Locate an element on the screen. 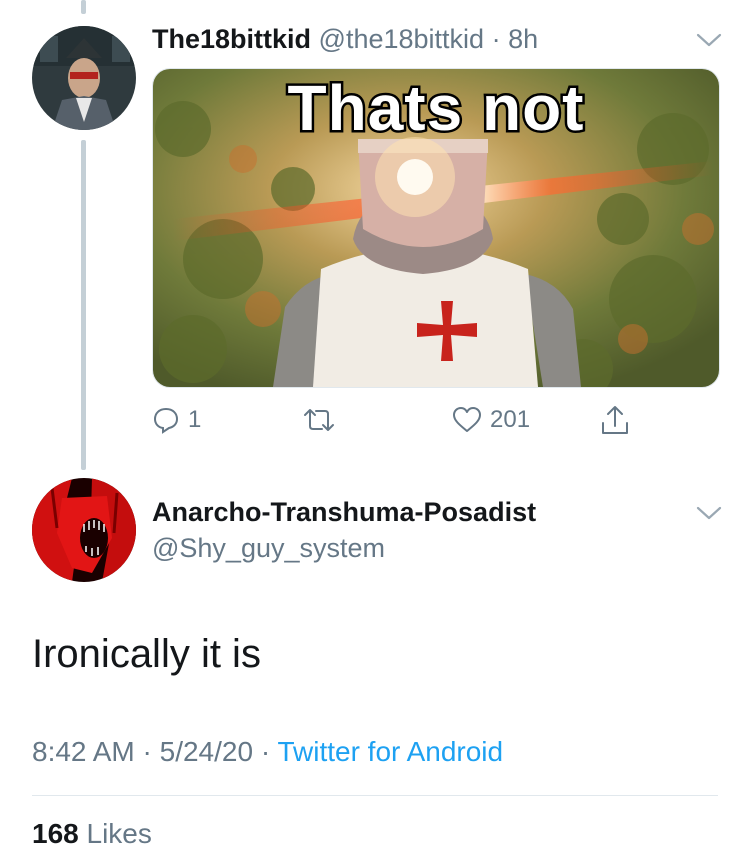 The image size is (749, 862). tweet-more-button is located at coordinates (709, 40).